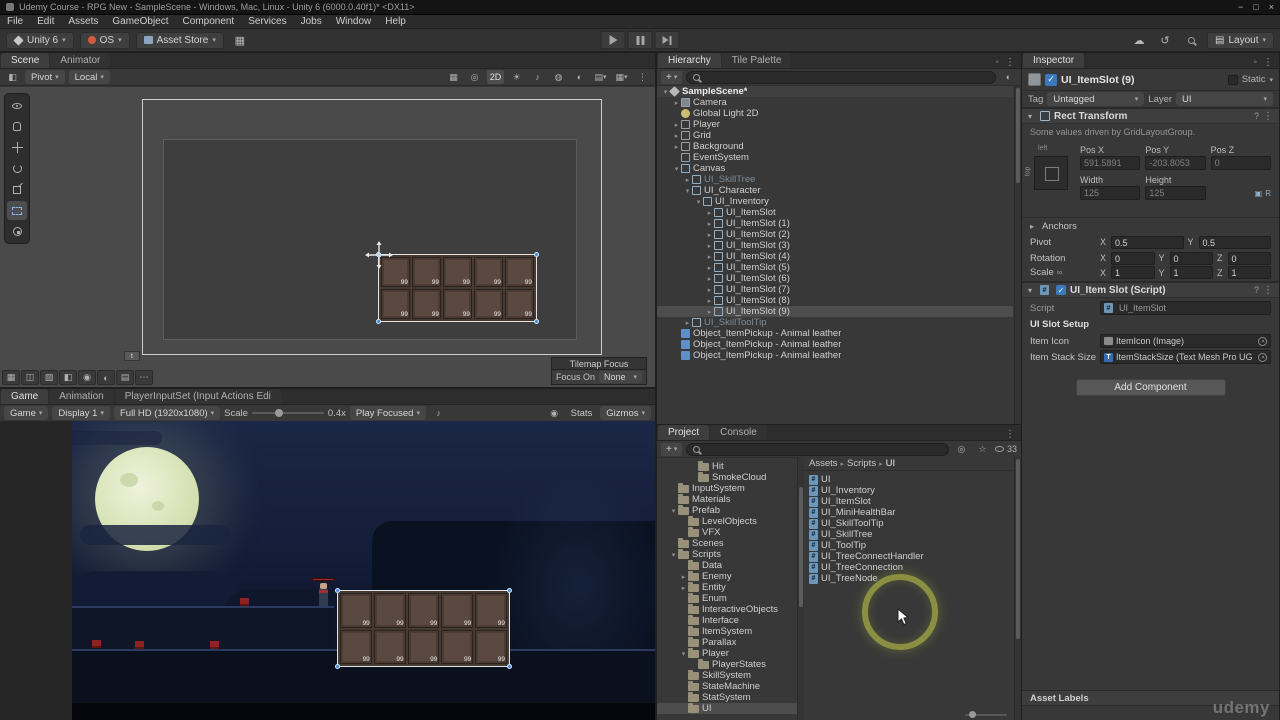 The width and height of the screenshot is (1280, 720). I want to click on cloud-icon: ☁, so click(1139, 40).